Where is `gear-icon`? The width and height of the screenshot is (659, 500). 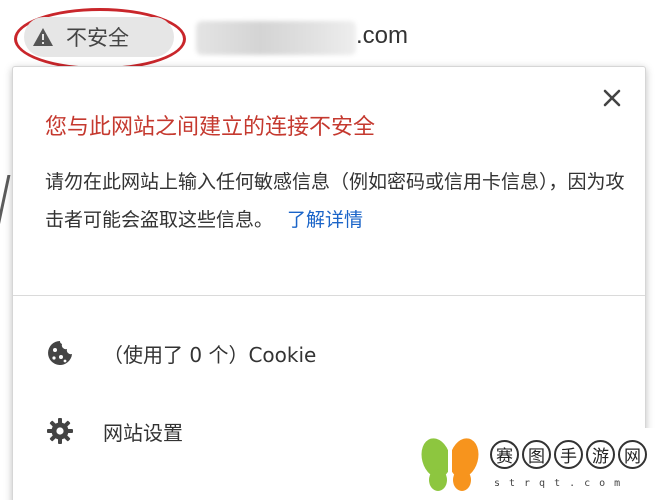
gear-icon is located at coordinates (60, 431).